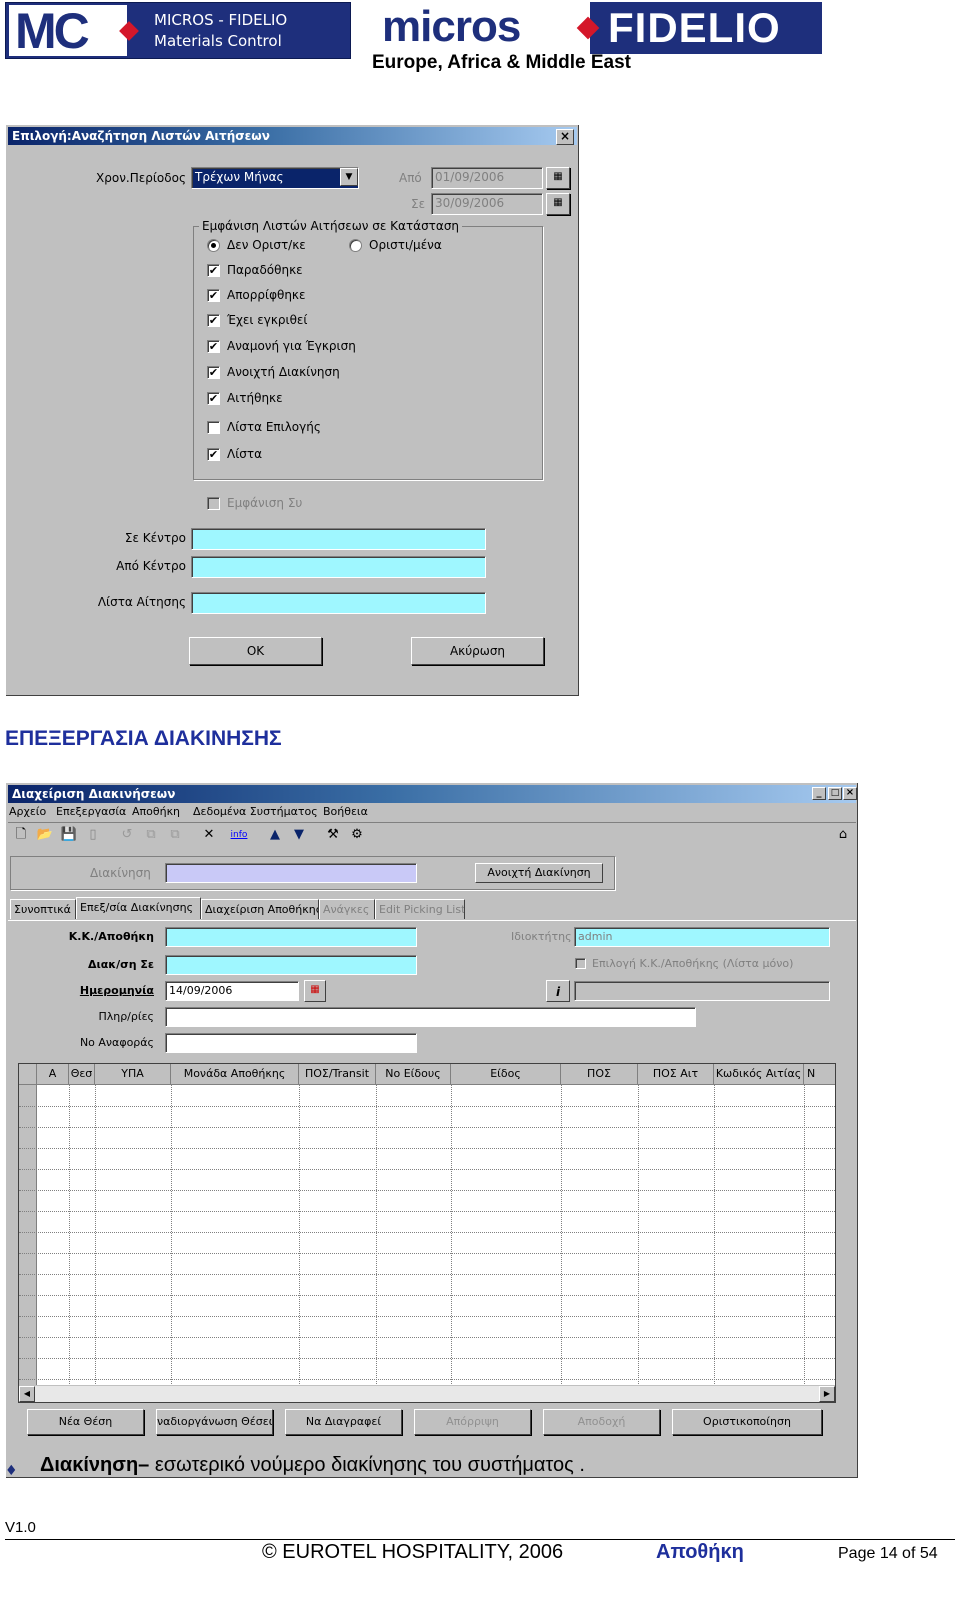 The image size is (960, 1614). Describe the element at coordinates (232, 991) in the screenshot. I see `date-field: 14/09/2006` at that location.